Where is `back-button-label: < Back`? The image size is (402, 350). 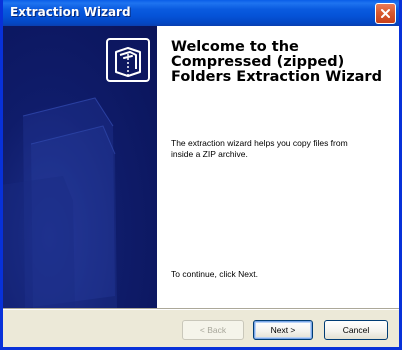
back-button-label: < Back is located at coordinates (213, 330).